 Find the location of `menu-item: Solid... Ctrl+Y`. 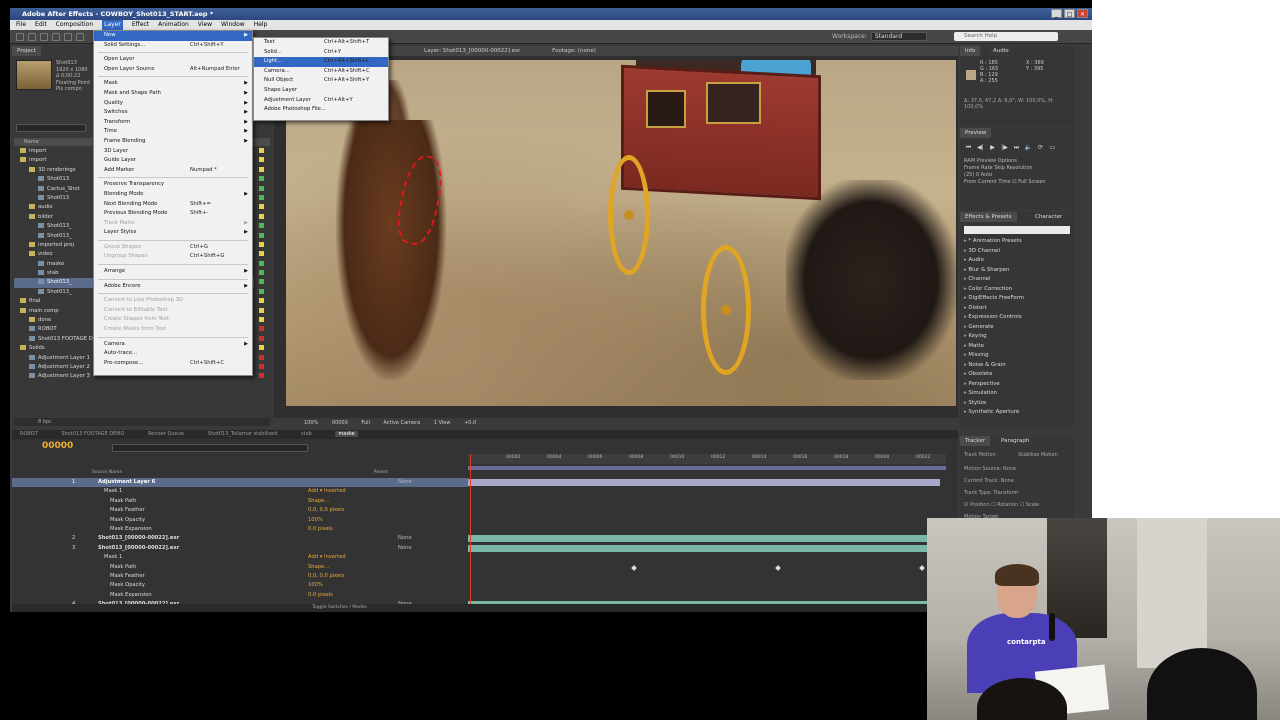

menu-item: Solid... Ctrl+Y is located at coordinates (321, 53).